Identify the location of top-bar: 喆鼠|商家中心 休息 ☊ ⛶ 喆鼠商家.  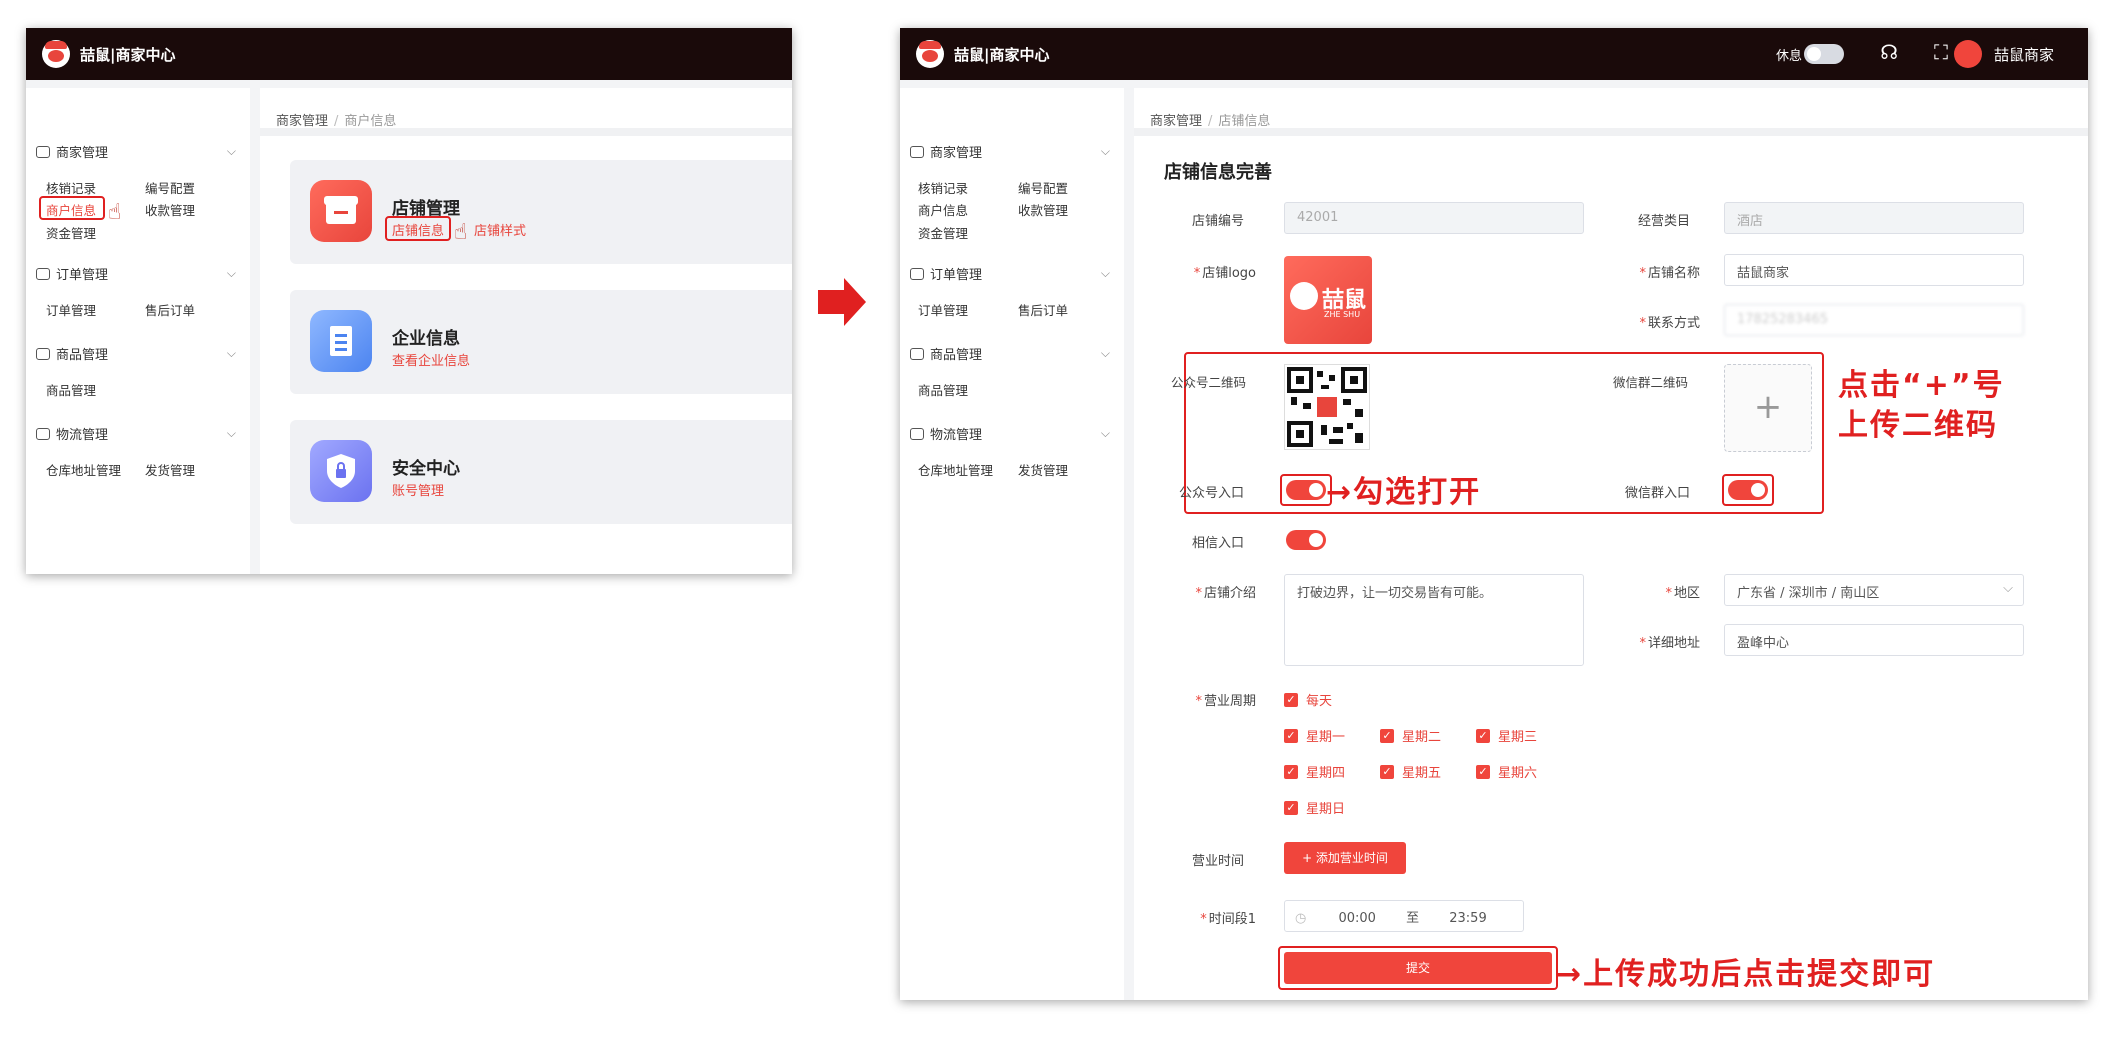
(1494, 54).